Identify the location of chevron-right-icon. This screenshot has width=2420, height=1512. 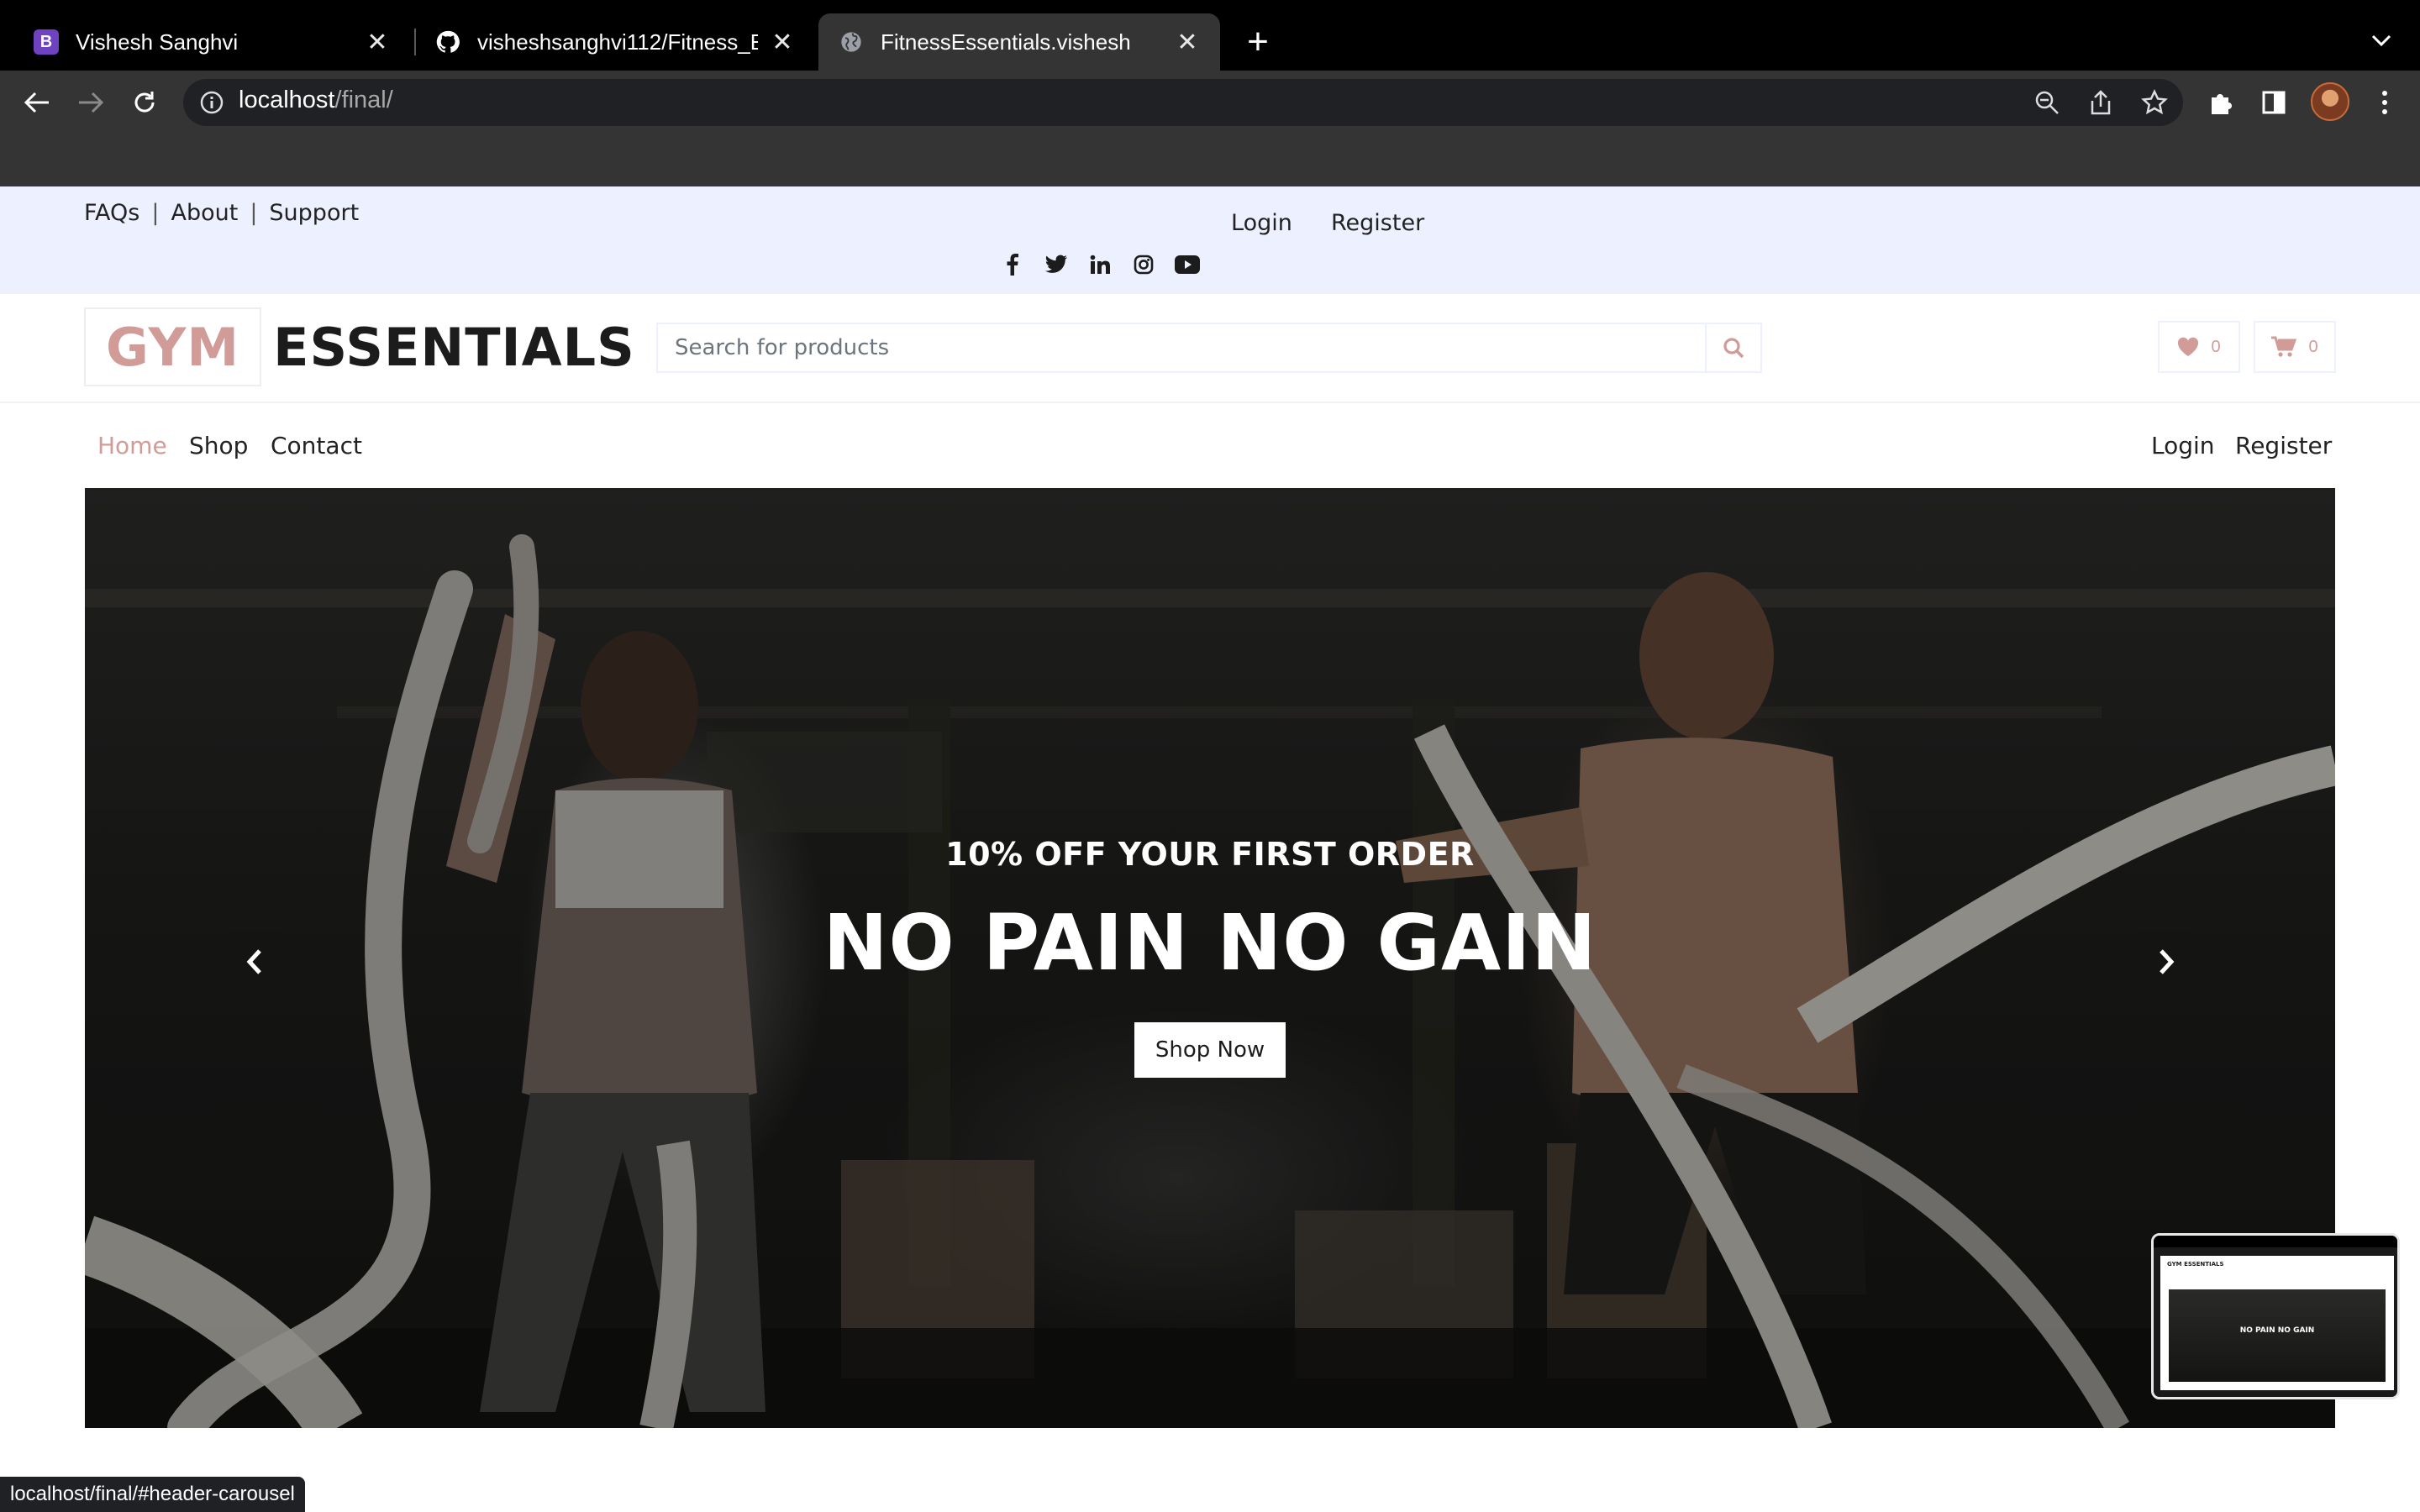
(2167, 961).